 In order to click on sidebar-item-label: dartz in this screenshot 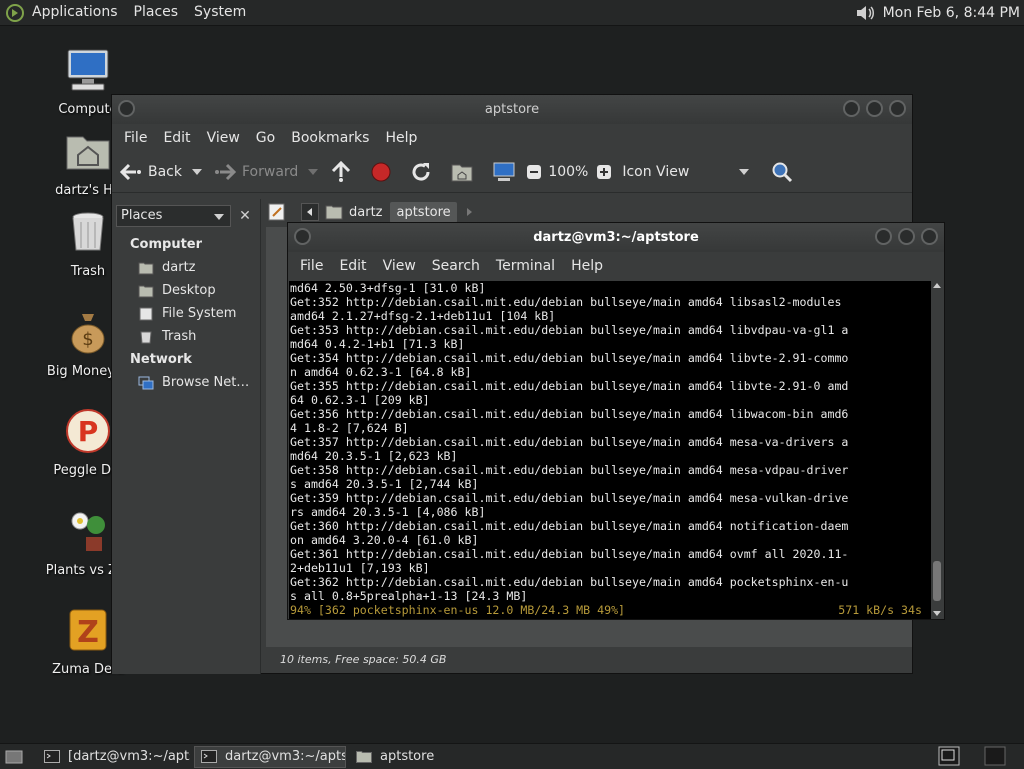, I will do `click(179, 267)`.